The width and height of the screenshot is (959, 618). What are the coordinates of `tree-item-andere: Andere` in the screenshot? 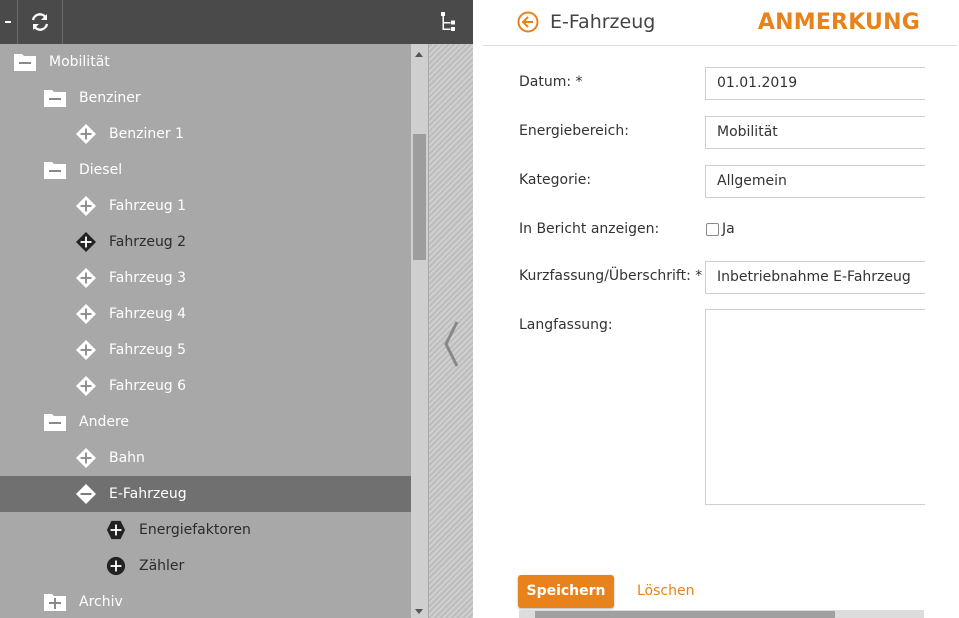 It's located at (205, 422).